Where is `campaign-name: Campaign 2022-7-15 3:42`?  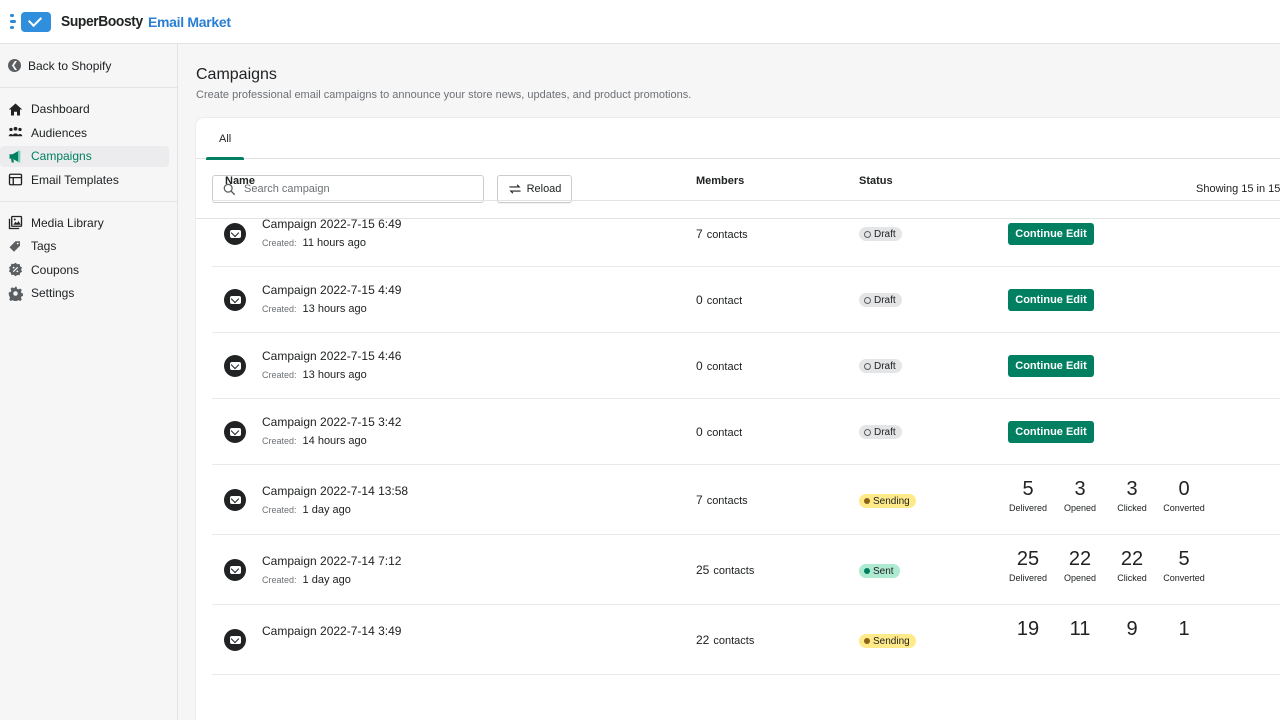
campaign-name: Campaign 2022-7-15 3:42 is located at coordinates (331, 422).